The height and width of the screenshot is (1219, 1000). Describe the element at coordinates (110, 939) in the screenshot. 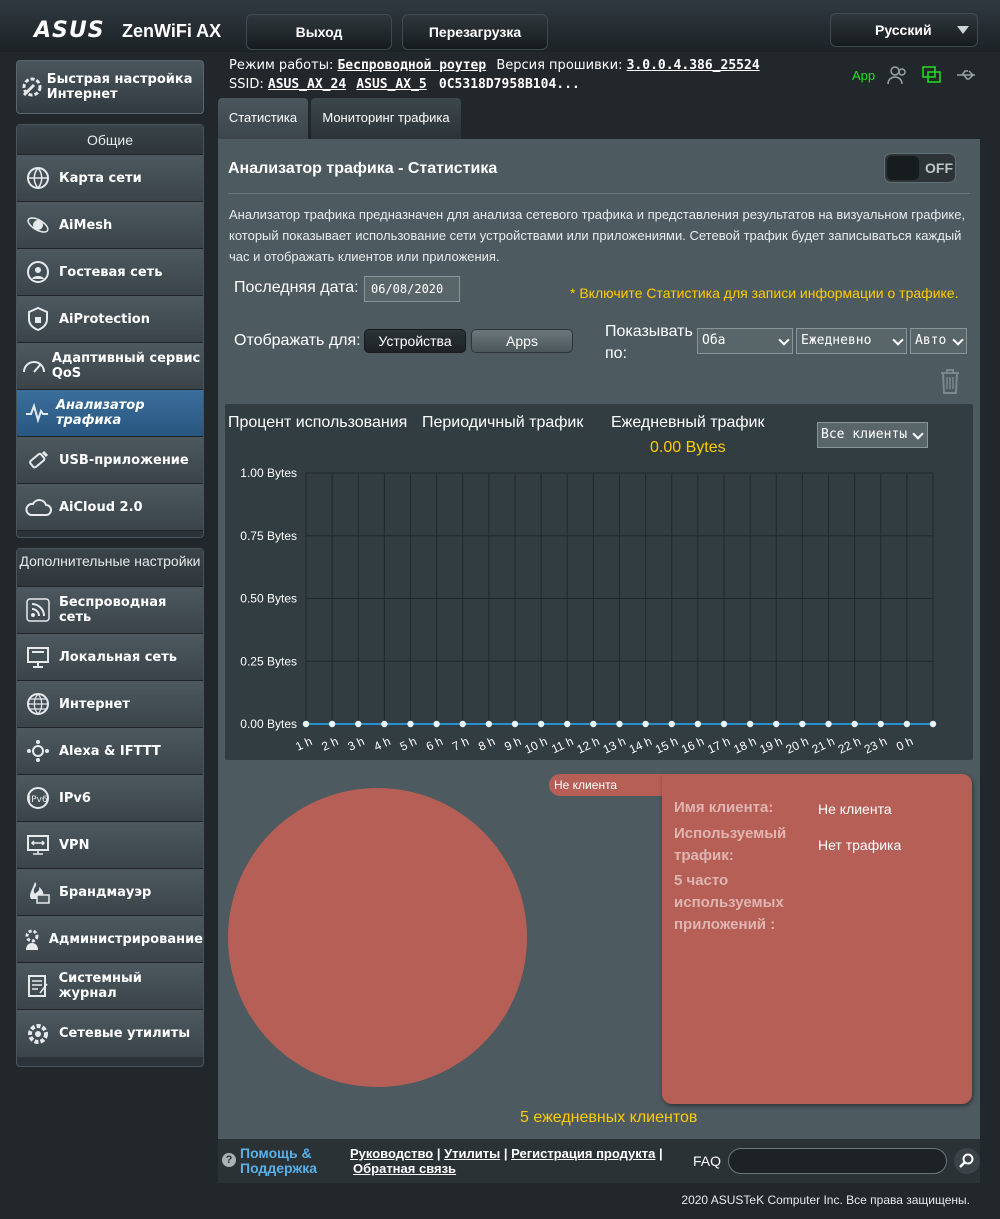

I see `sidebar-item-administration: Администрирование` at that location.